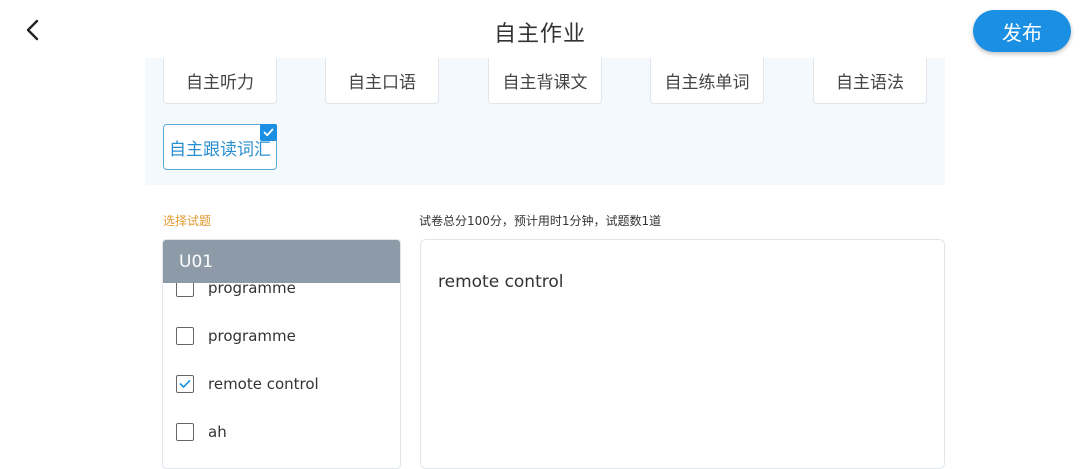  I want to click on page-title: 自主作业, so click(539, 34).